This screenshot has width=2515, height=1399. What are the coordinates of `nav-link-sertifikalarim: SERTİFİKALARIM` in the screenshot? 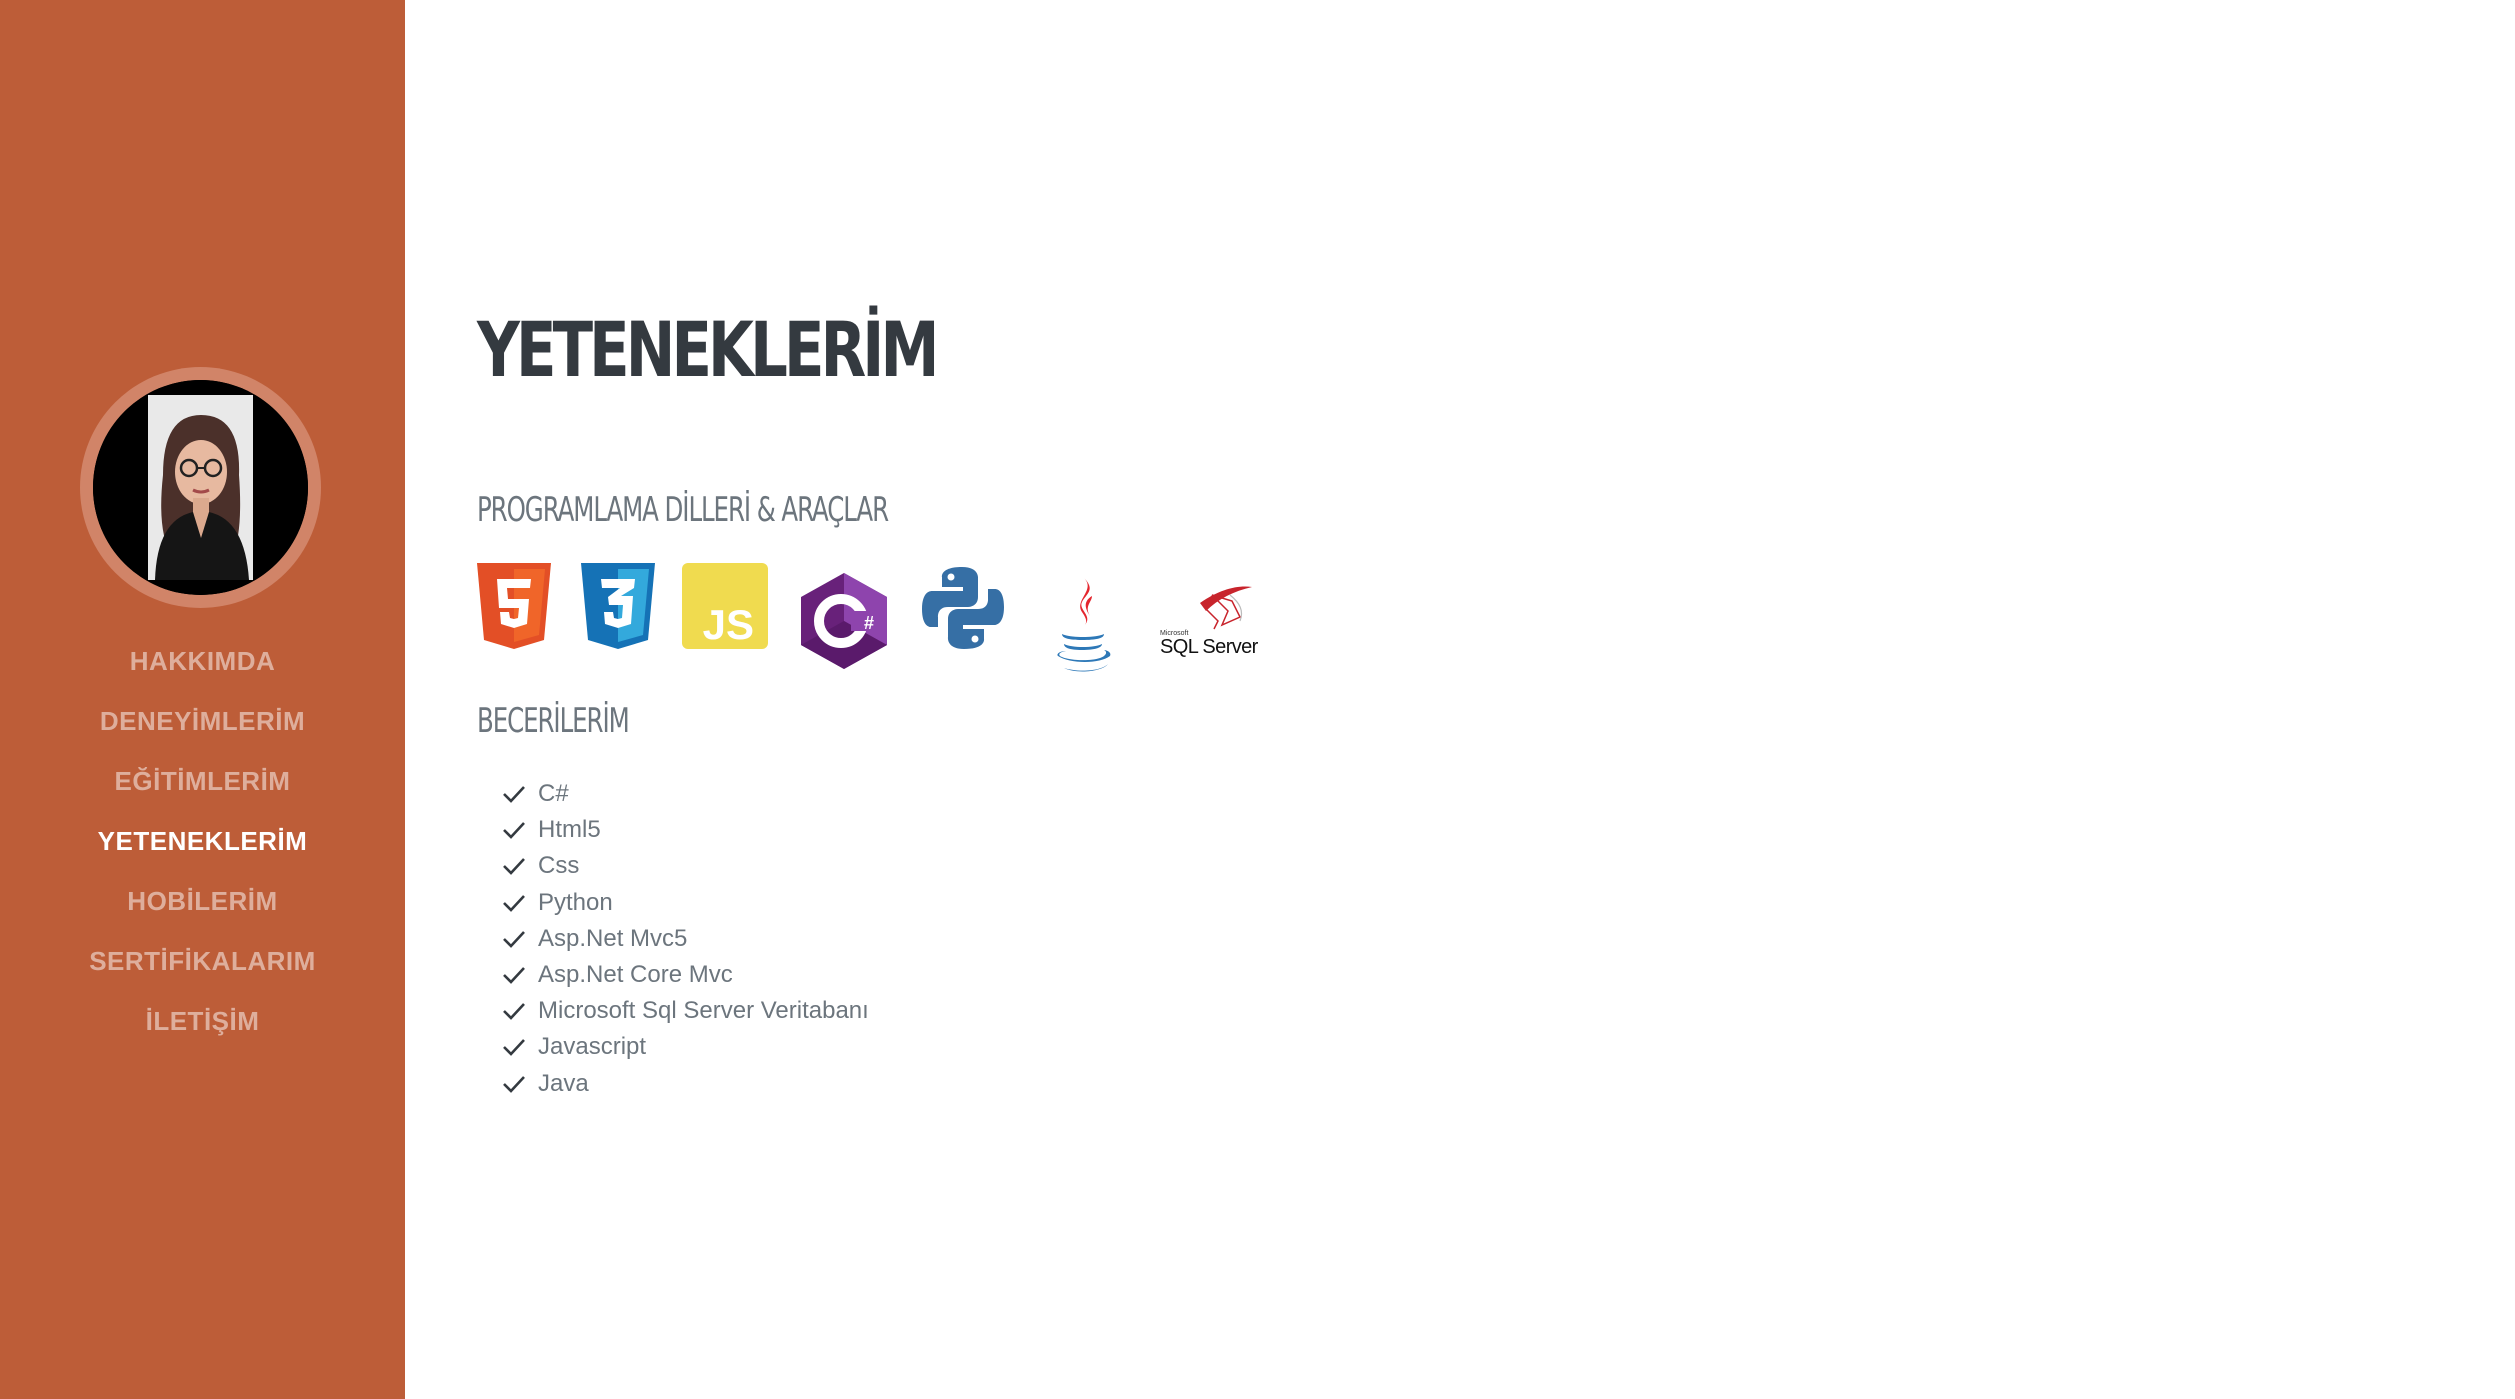 It's located at (202, 961).